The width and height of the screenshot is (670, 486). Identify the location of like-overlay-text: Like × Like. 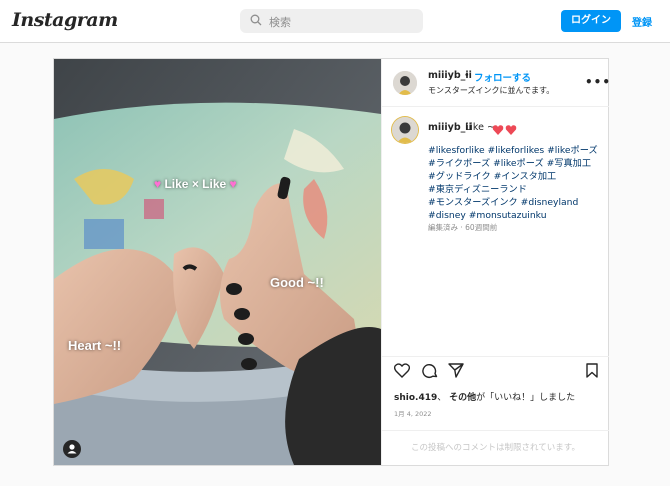
(195, 184).